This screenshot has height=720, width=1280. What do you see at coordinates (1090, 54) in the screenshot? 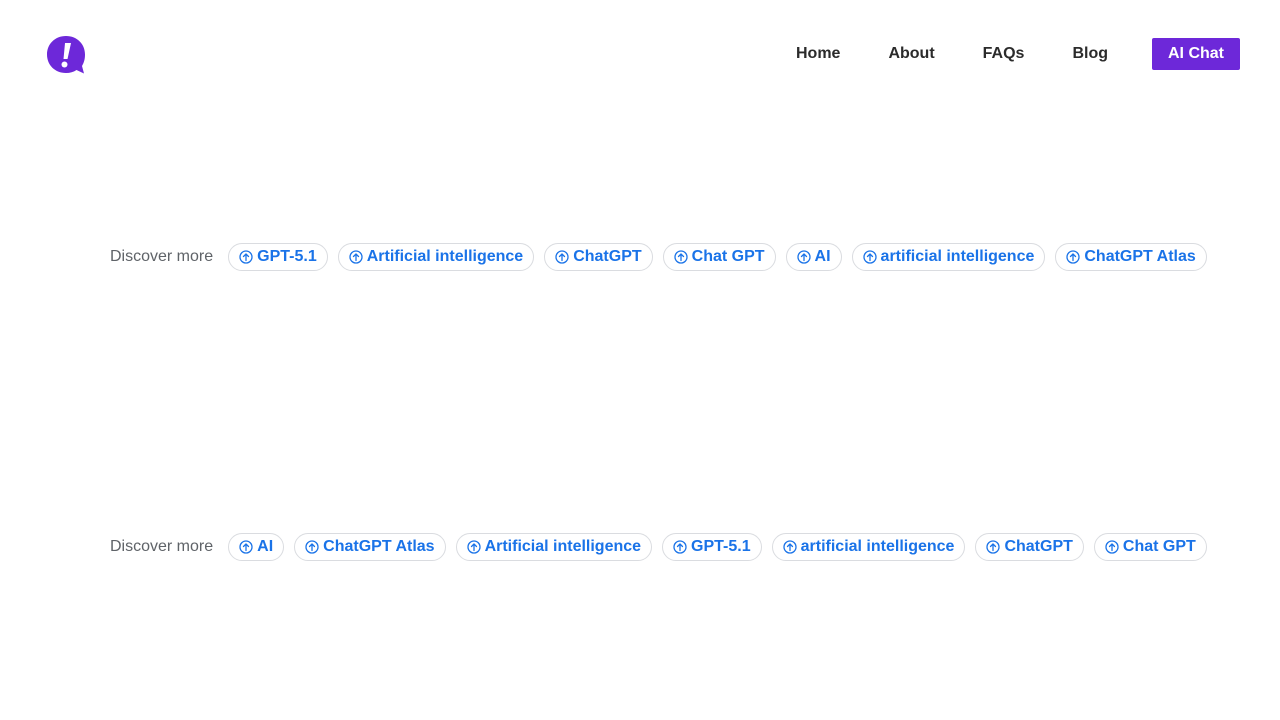
I see `nav-blog: Blog` at bounding box center [1090, 54].